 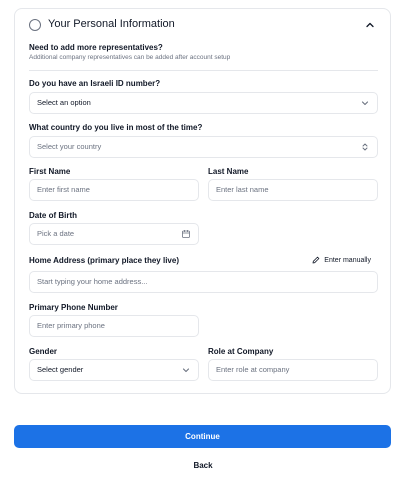 What do you see at coordinates (111, 24) in the screenshot?
I see `section-title: Your Personal Information` at bounding box center [111, 24].